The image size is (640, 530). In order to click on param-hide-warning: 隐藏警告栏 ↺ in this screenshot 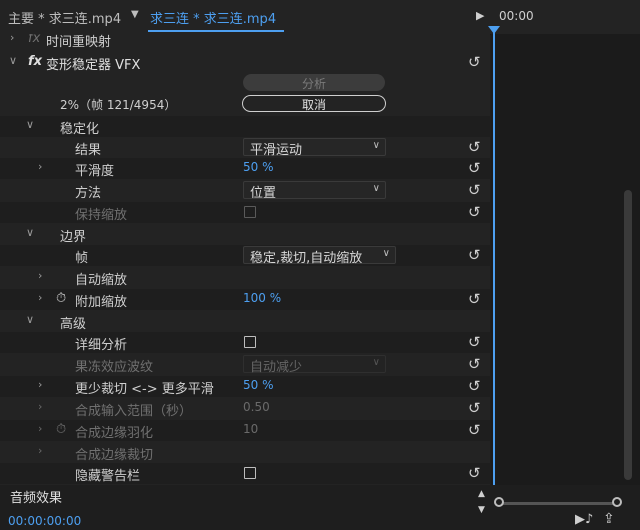, I will do `click(245, 473)`.